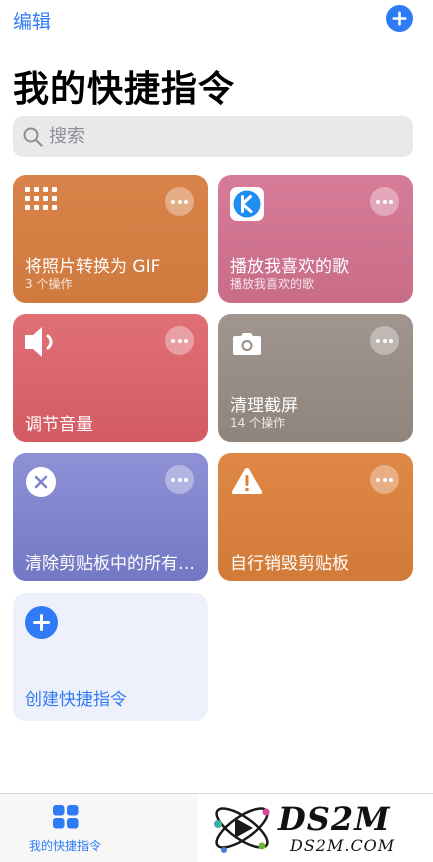 The image size is (433, 862). What do you see at coordinates (64, 846) in the screenshot?
I see `tab-label: 我的快捷指令` at bounding box center [64, 846].